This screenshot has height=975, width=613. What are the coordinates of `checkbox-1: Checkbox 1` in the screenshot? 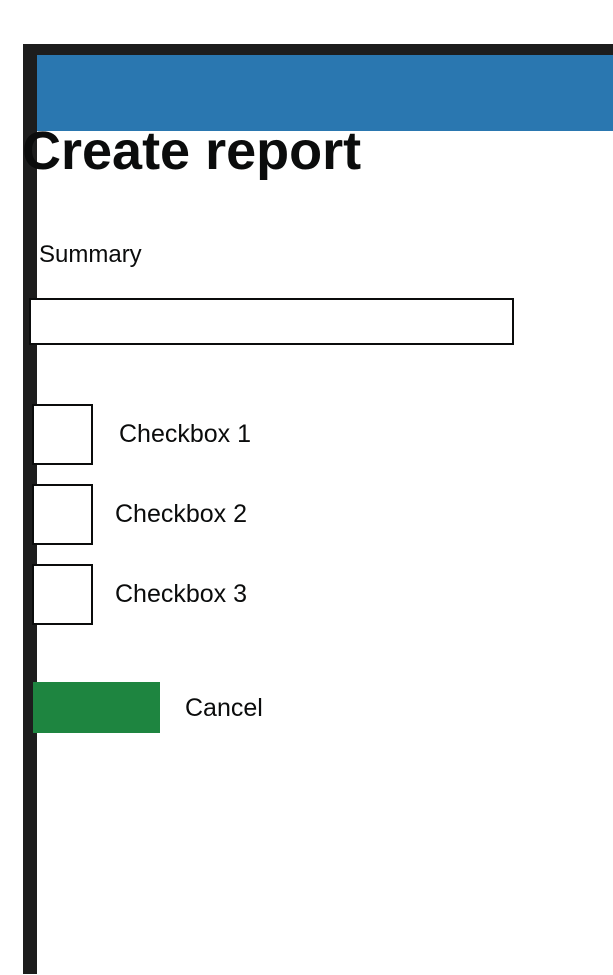 It's located at (182, 435).